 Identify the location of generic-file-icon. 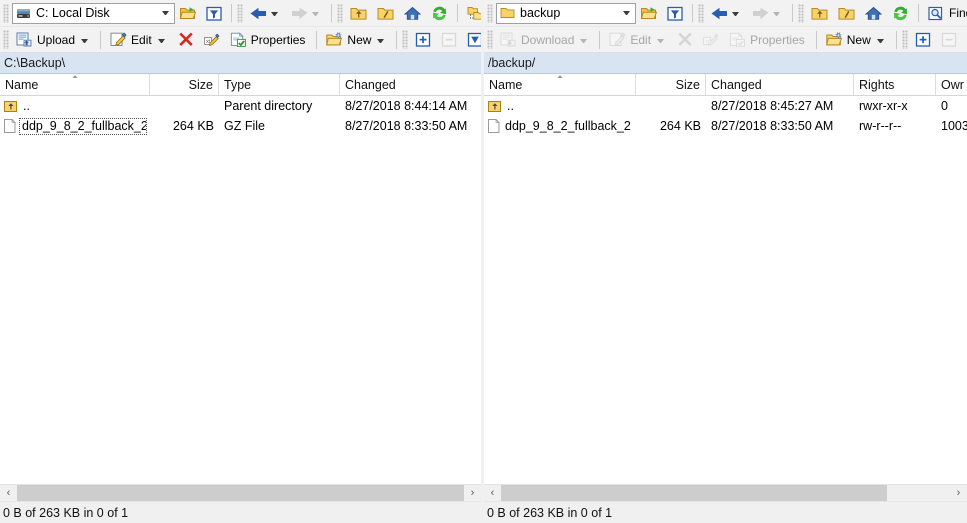
(494, 126).